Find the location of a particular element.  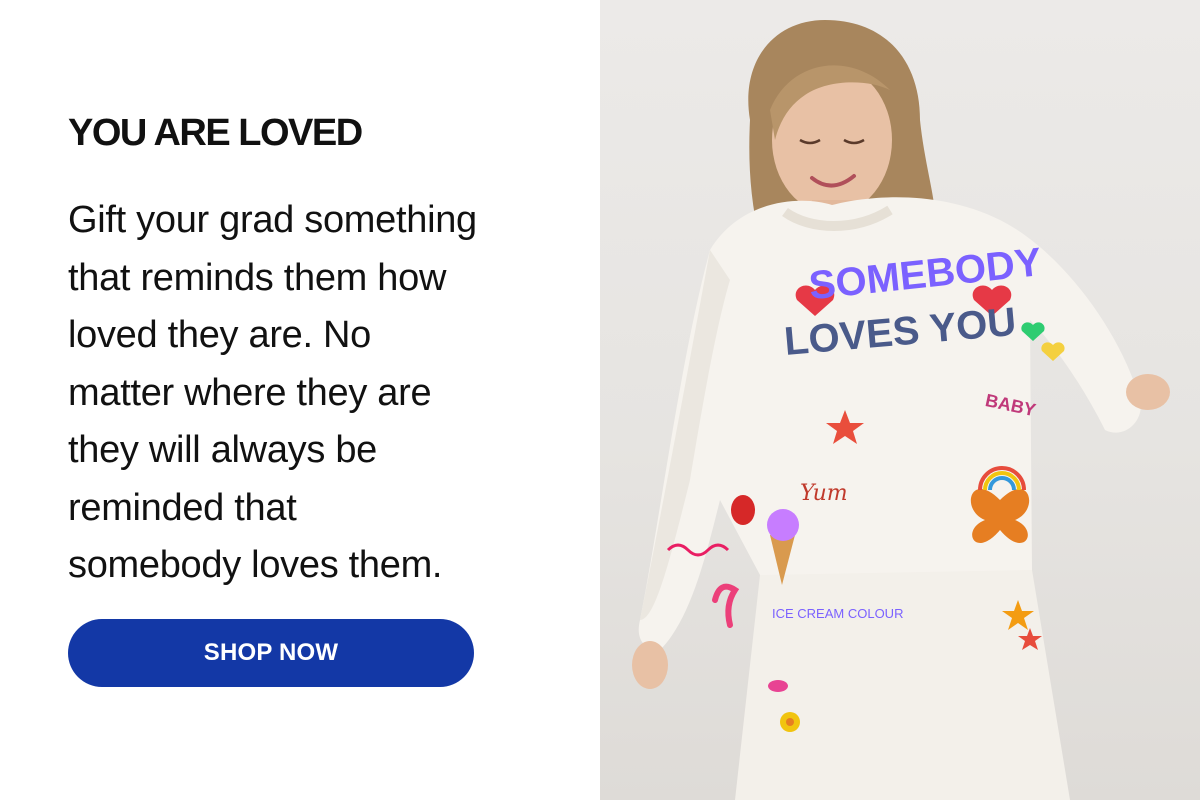

promo-body-line: matter where they are is located at coordinates (250, 392).